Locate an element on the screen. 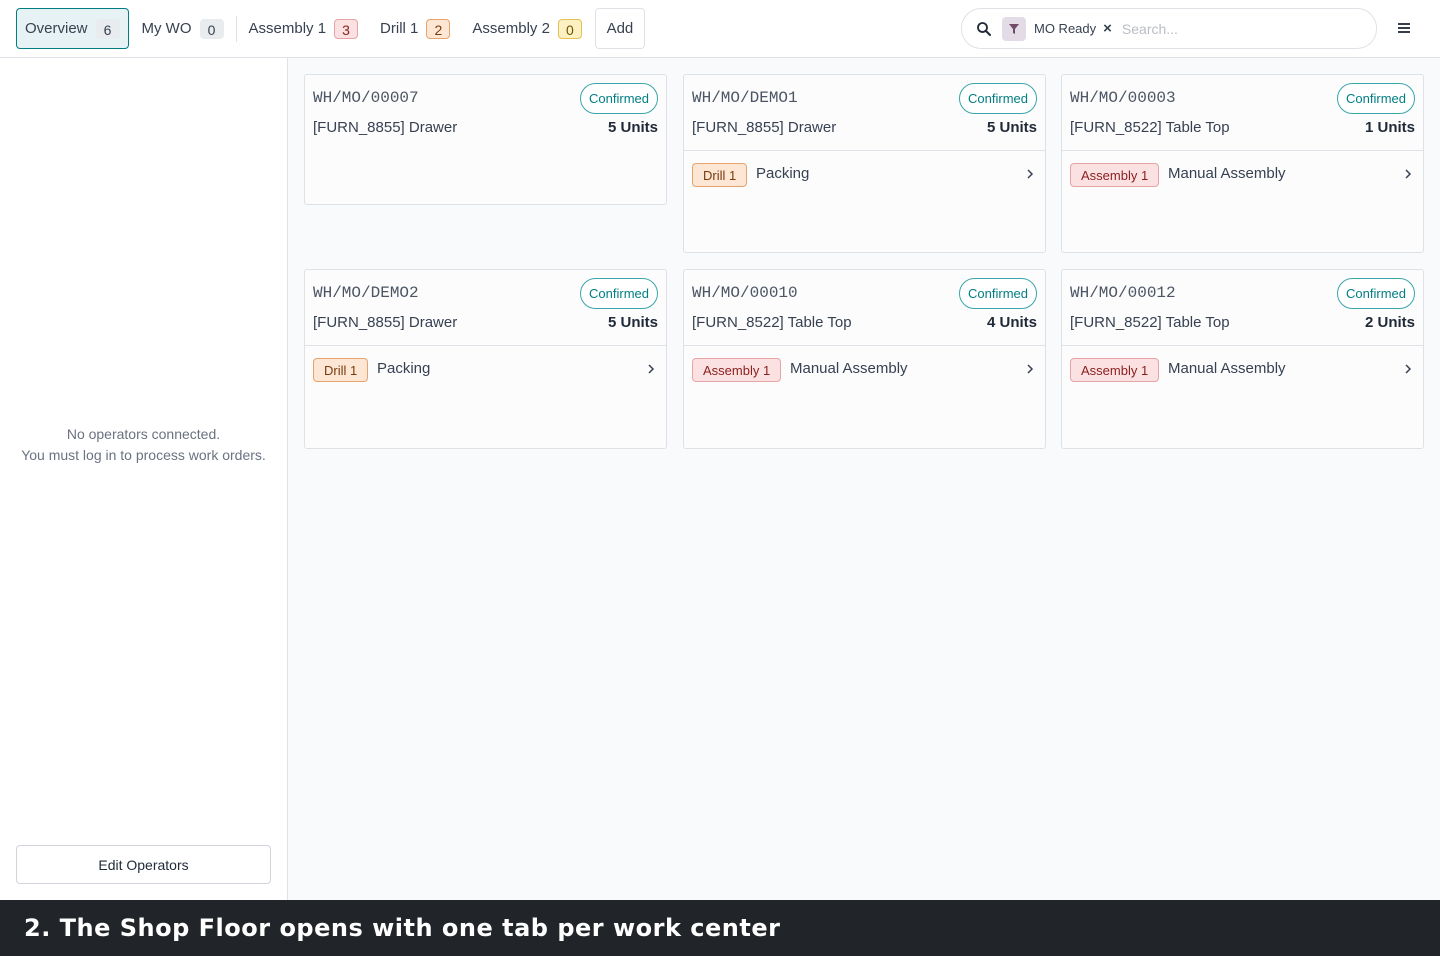 This screenshot has width=1440, height=956. login-hint-line: You must log in to process work orders. is located at coordinates (143, 455).